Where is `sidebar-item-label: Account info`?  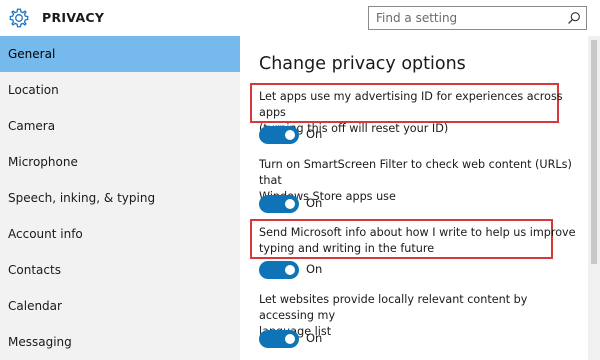 sidebar-item-label: Account info is located at coordinates (45, 234).